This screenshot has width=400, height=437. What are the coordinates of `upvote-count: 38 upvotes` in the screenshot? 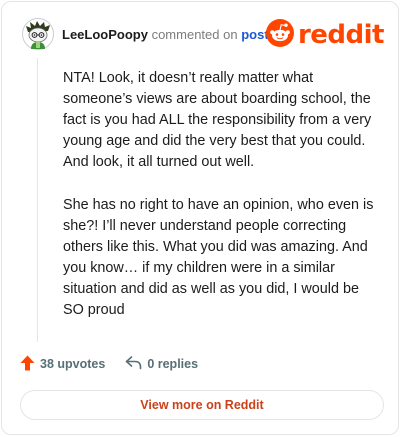 It's located at (73, 364).